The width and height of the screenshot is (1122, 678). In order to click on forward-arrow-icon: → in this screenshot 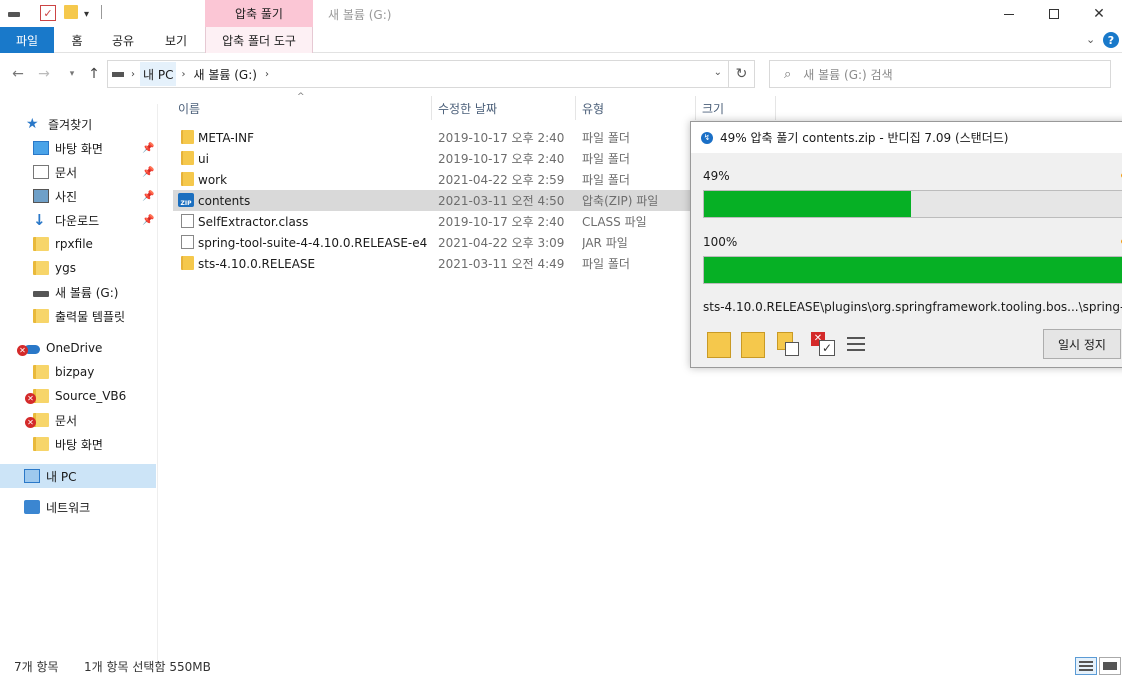, I will do `click(44, 74)`.